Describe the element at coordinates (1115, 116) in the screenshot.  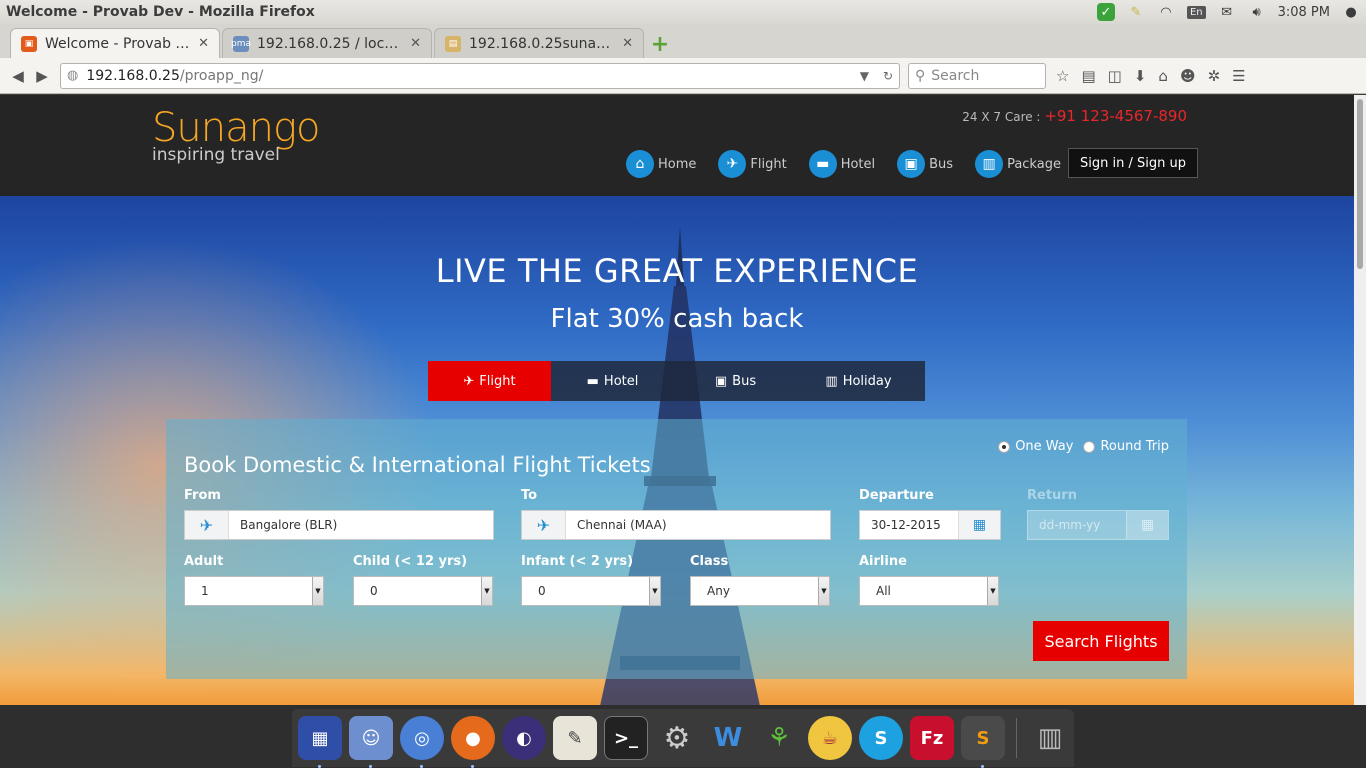
I see `care-phone: +91 123-4567-890` at that location.